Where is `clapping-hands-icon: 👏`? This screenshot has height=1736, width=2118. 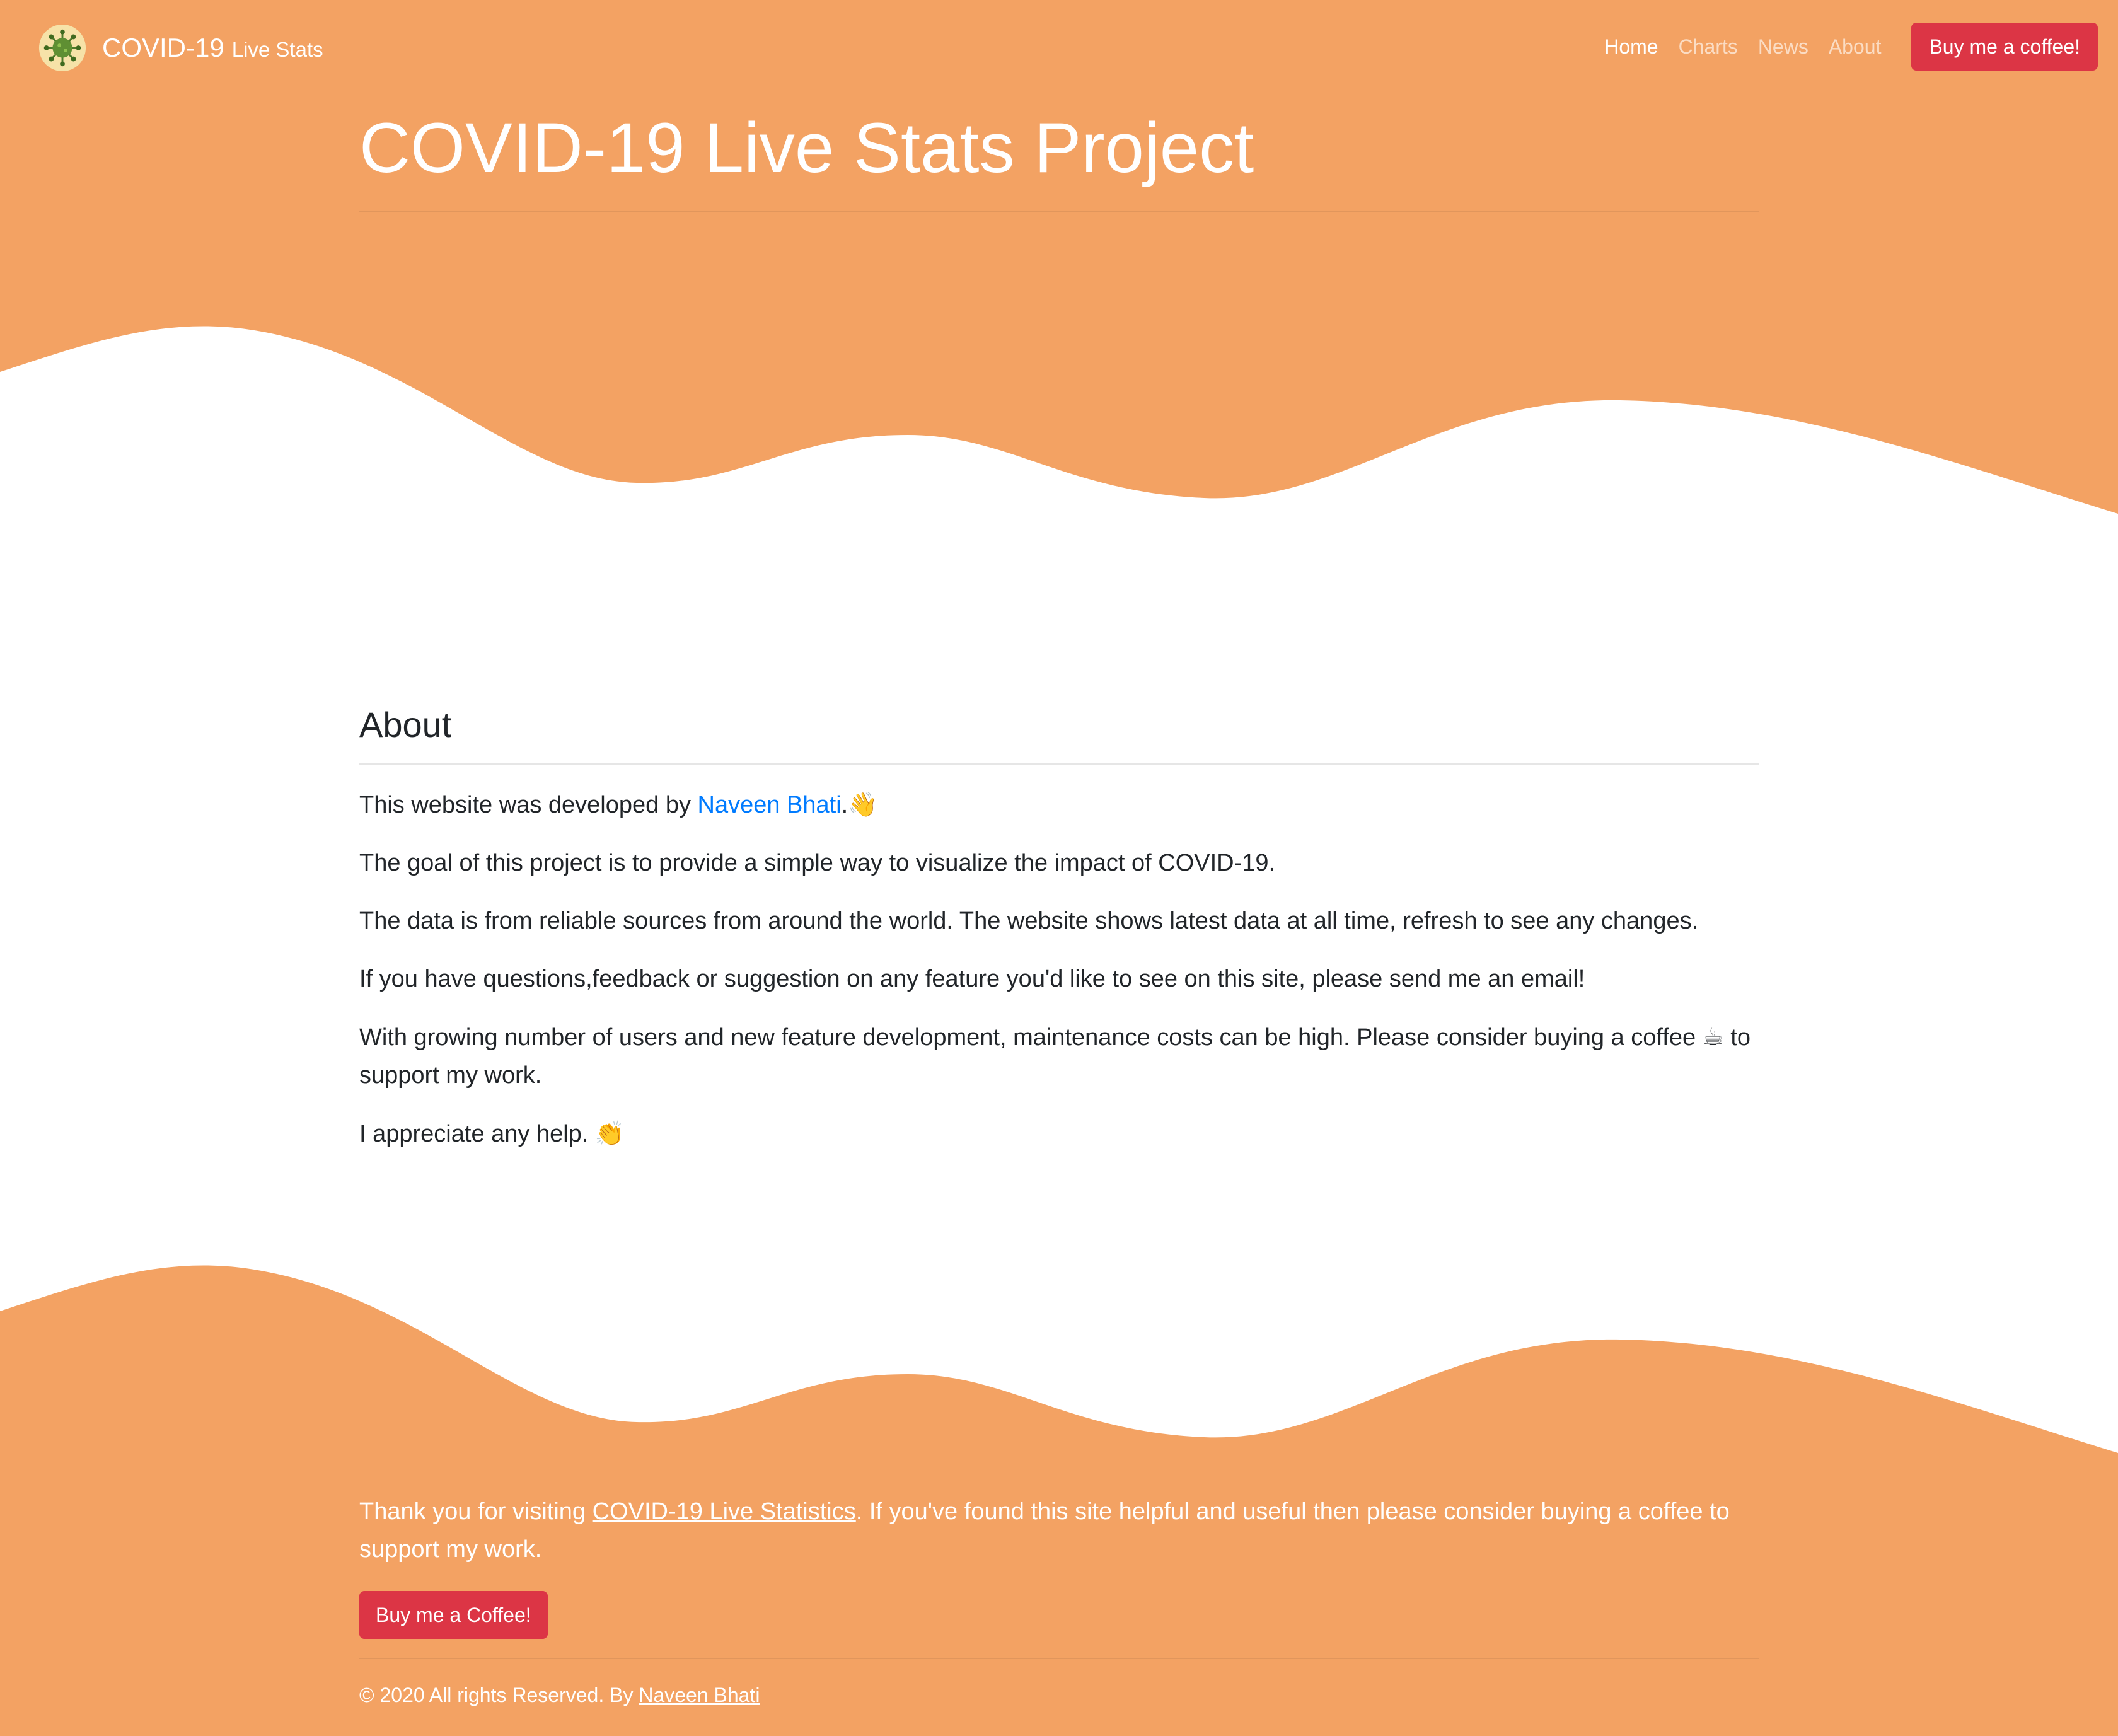
clapping-hands-icon: 👏 is located at coordinates (609, 1133).